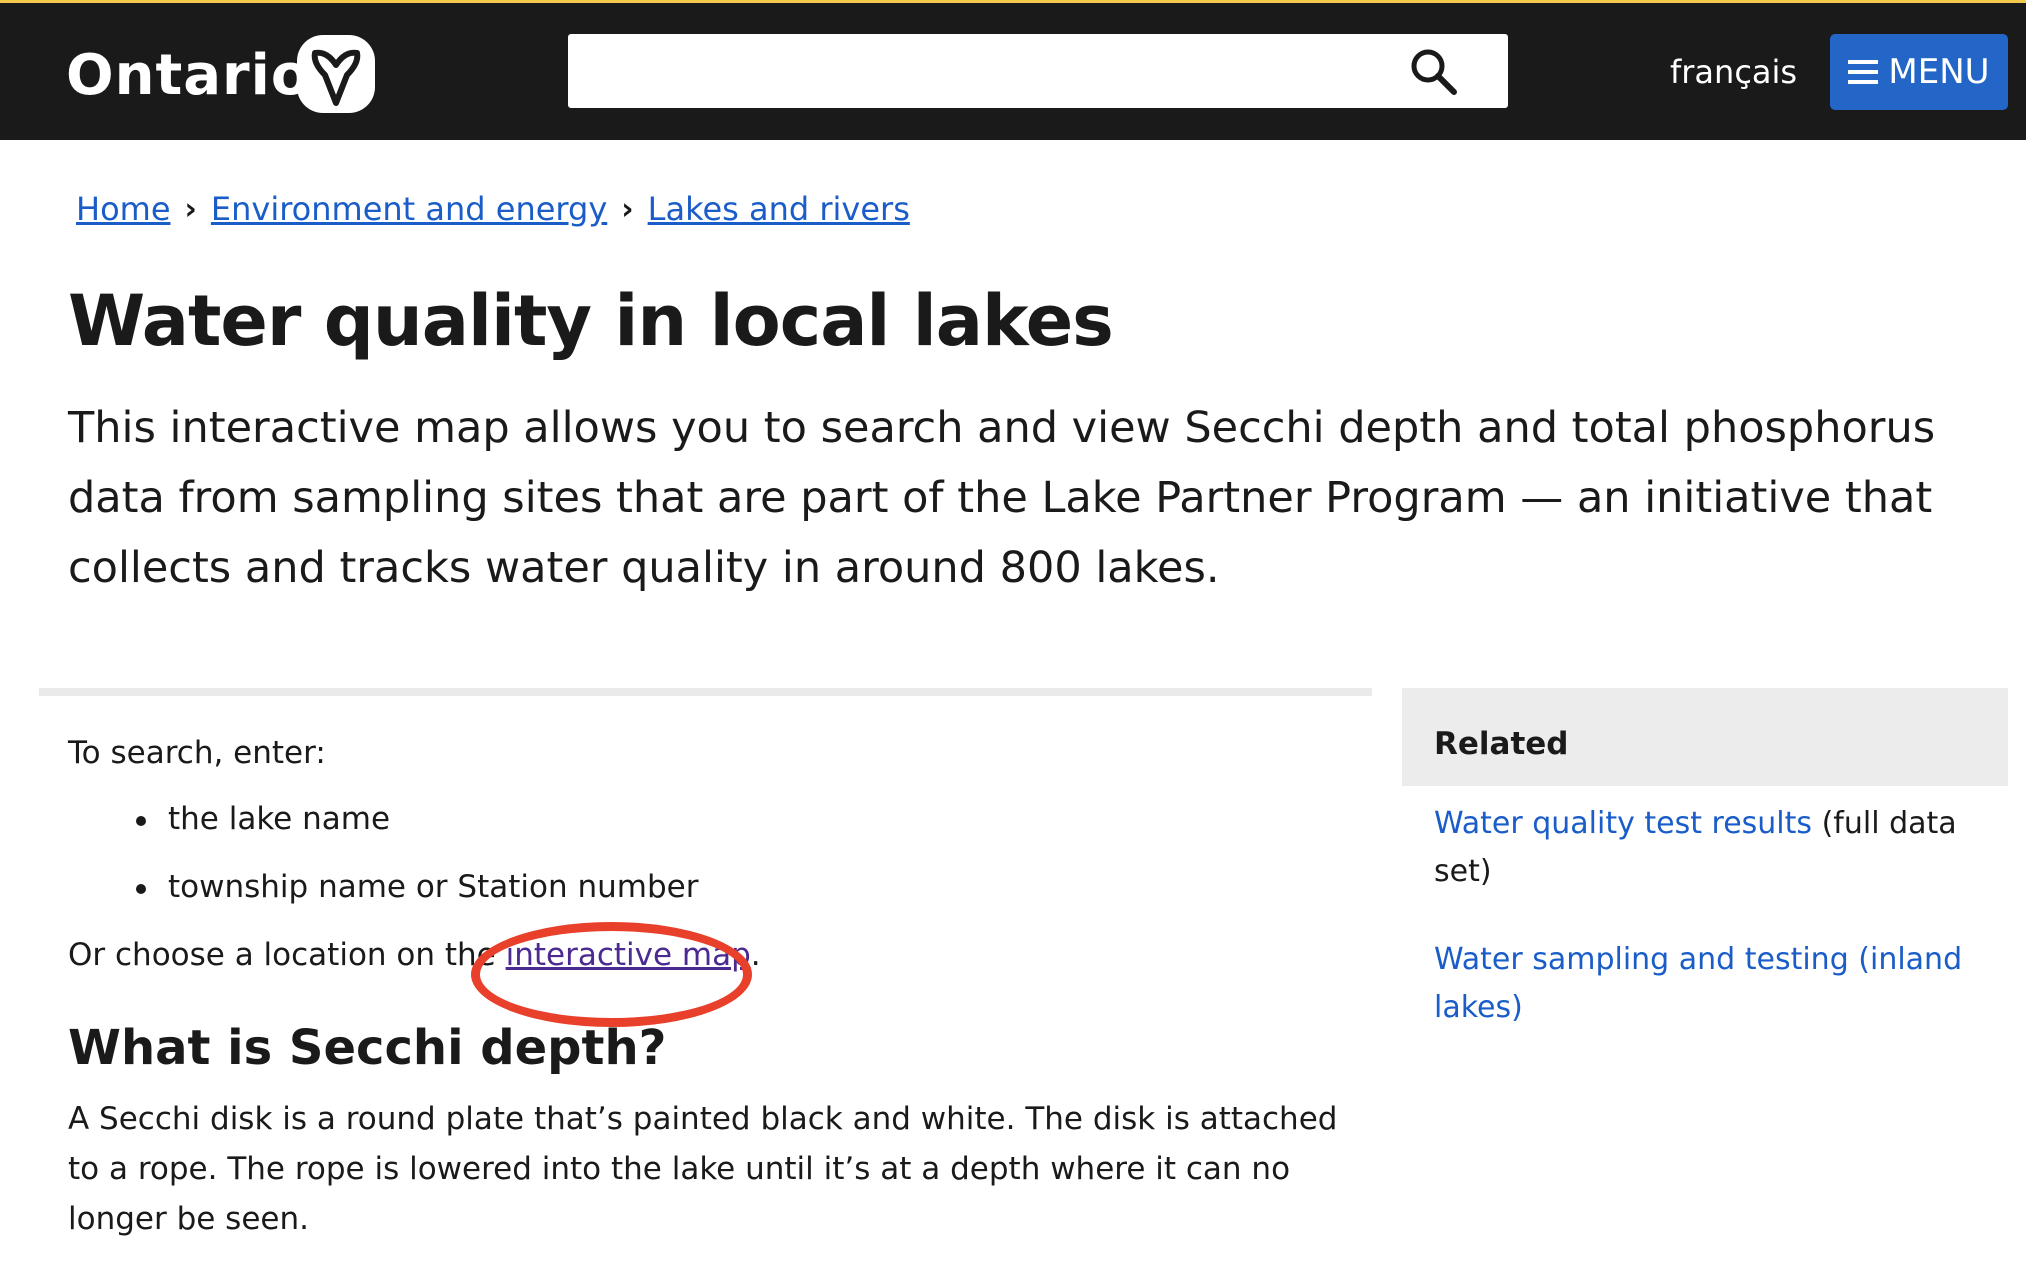  I want to click on divider, so click(705, 692).